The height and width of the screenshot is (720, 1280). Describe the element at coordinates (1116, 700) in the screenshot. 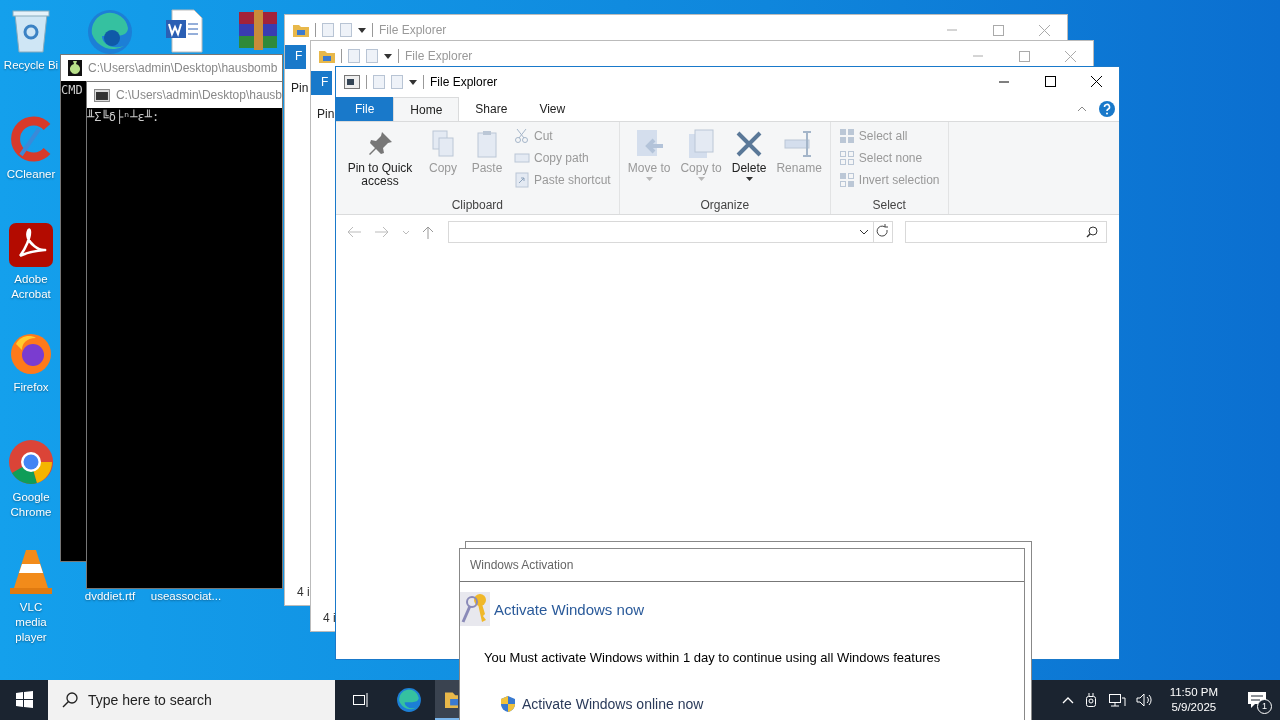

I see `network-icon` at that location.